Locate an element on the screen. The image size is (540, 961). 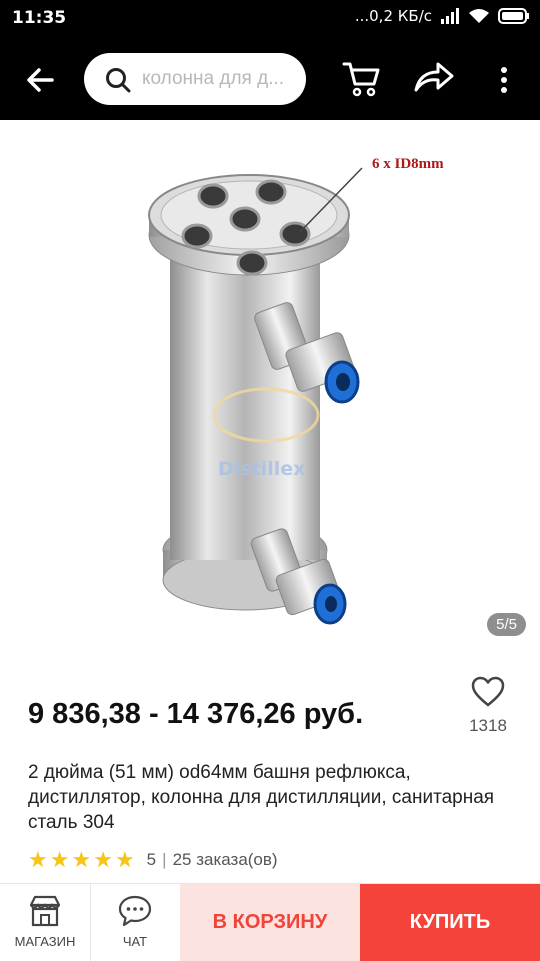
bottom-action-bar: МАГАЗИН ЧАТ В КОРЗИНУ КУПИТЬ is located at coordinates (270, 922).